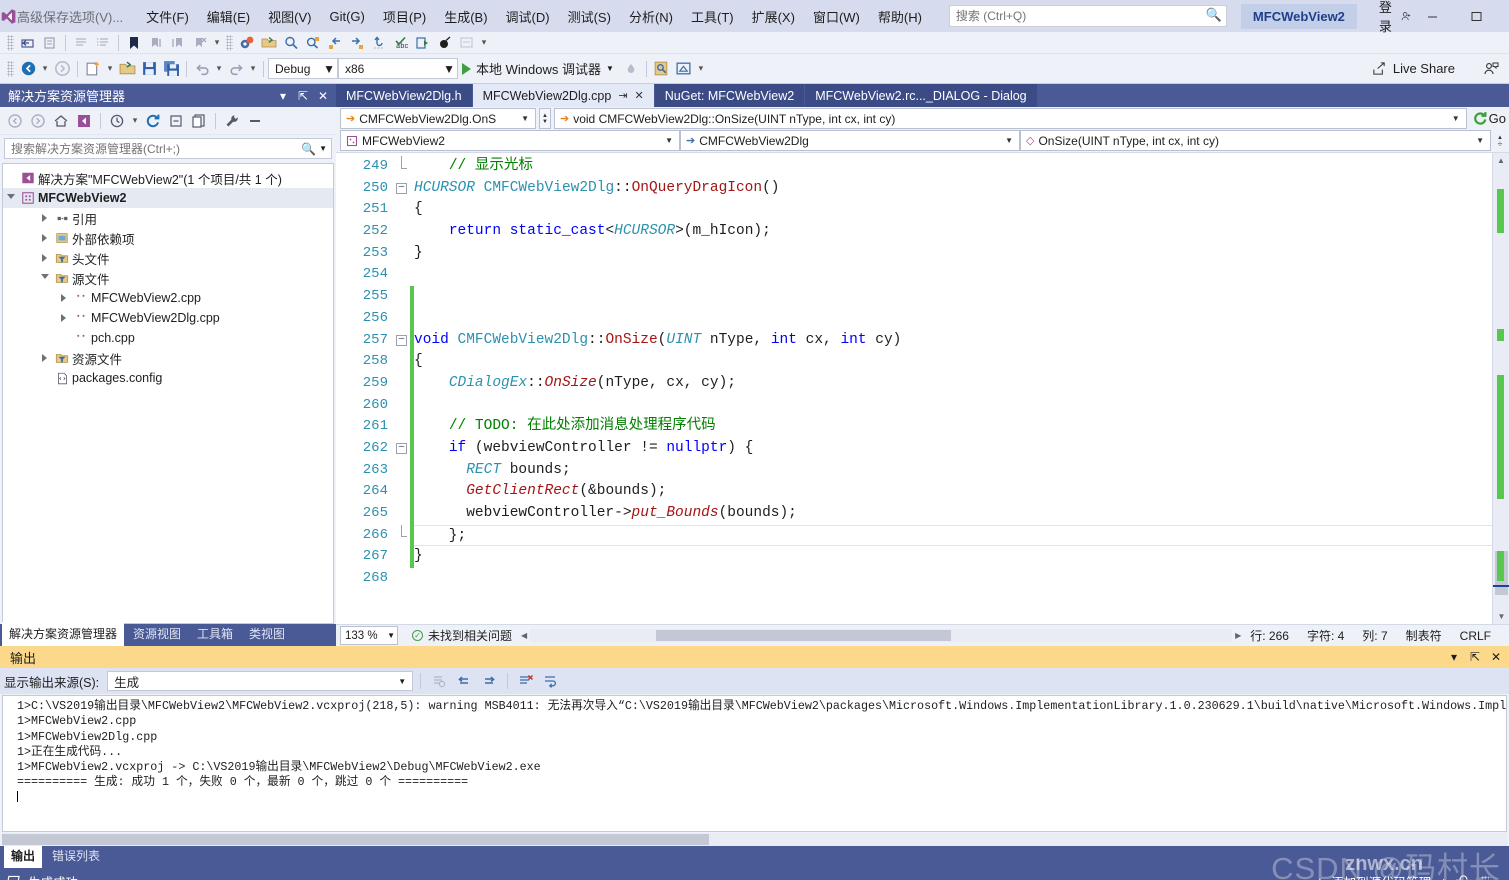 The height and width of the screenshot is (880, 1509). What do you see at coordinates (63, 634) in the screenshot?
I see `tab-solution-explorer: 解决方案资源管理器` at bounding box center [63, 634].